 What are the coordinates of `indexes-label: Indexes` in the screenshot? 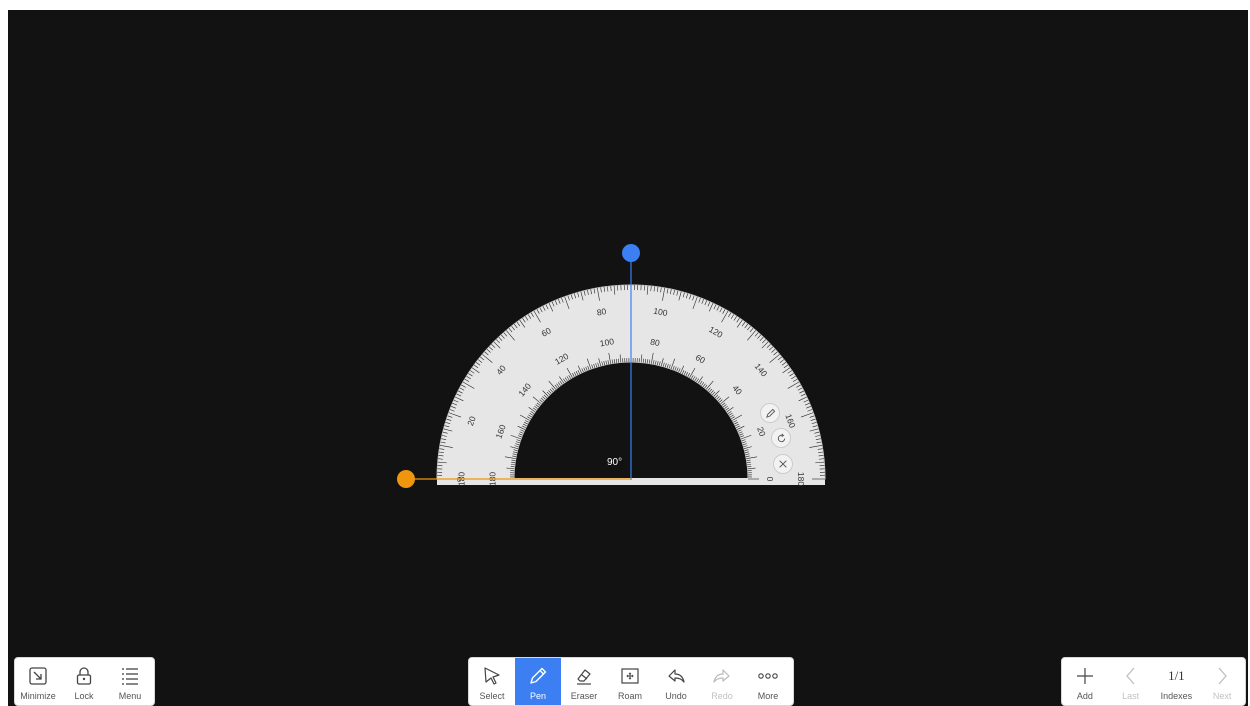 It's located at (1176, 696).